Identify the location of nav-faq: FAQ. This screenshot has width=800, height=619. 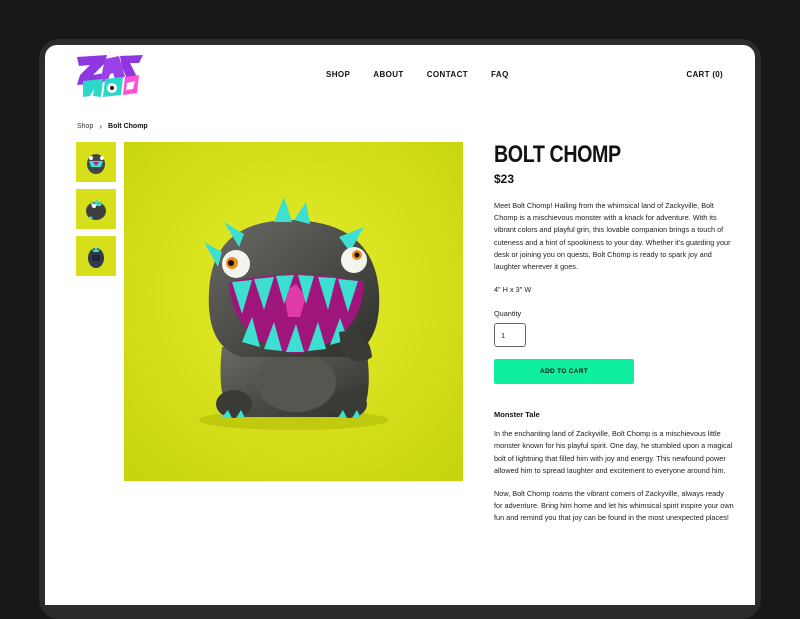
(500, 74).